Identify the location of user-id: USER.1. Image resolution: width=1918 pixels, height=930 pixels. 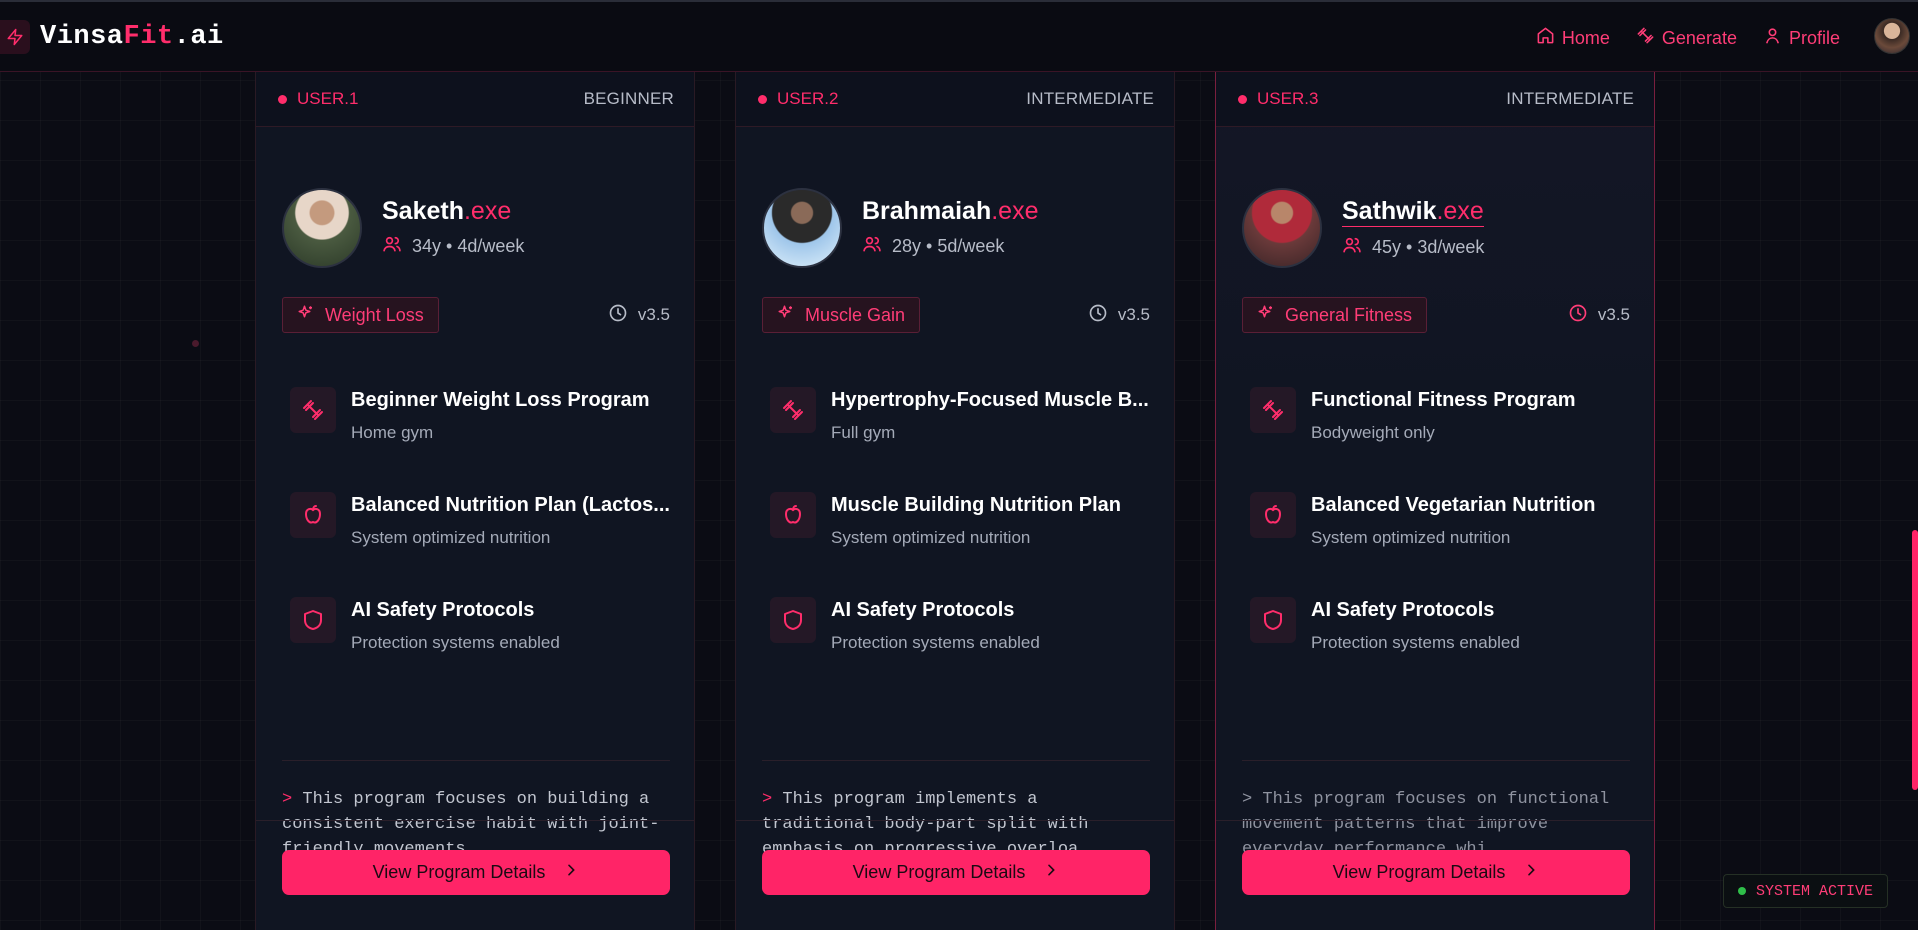
(318, 99).